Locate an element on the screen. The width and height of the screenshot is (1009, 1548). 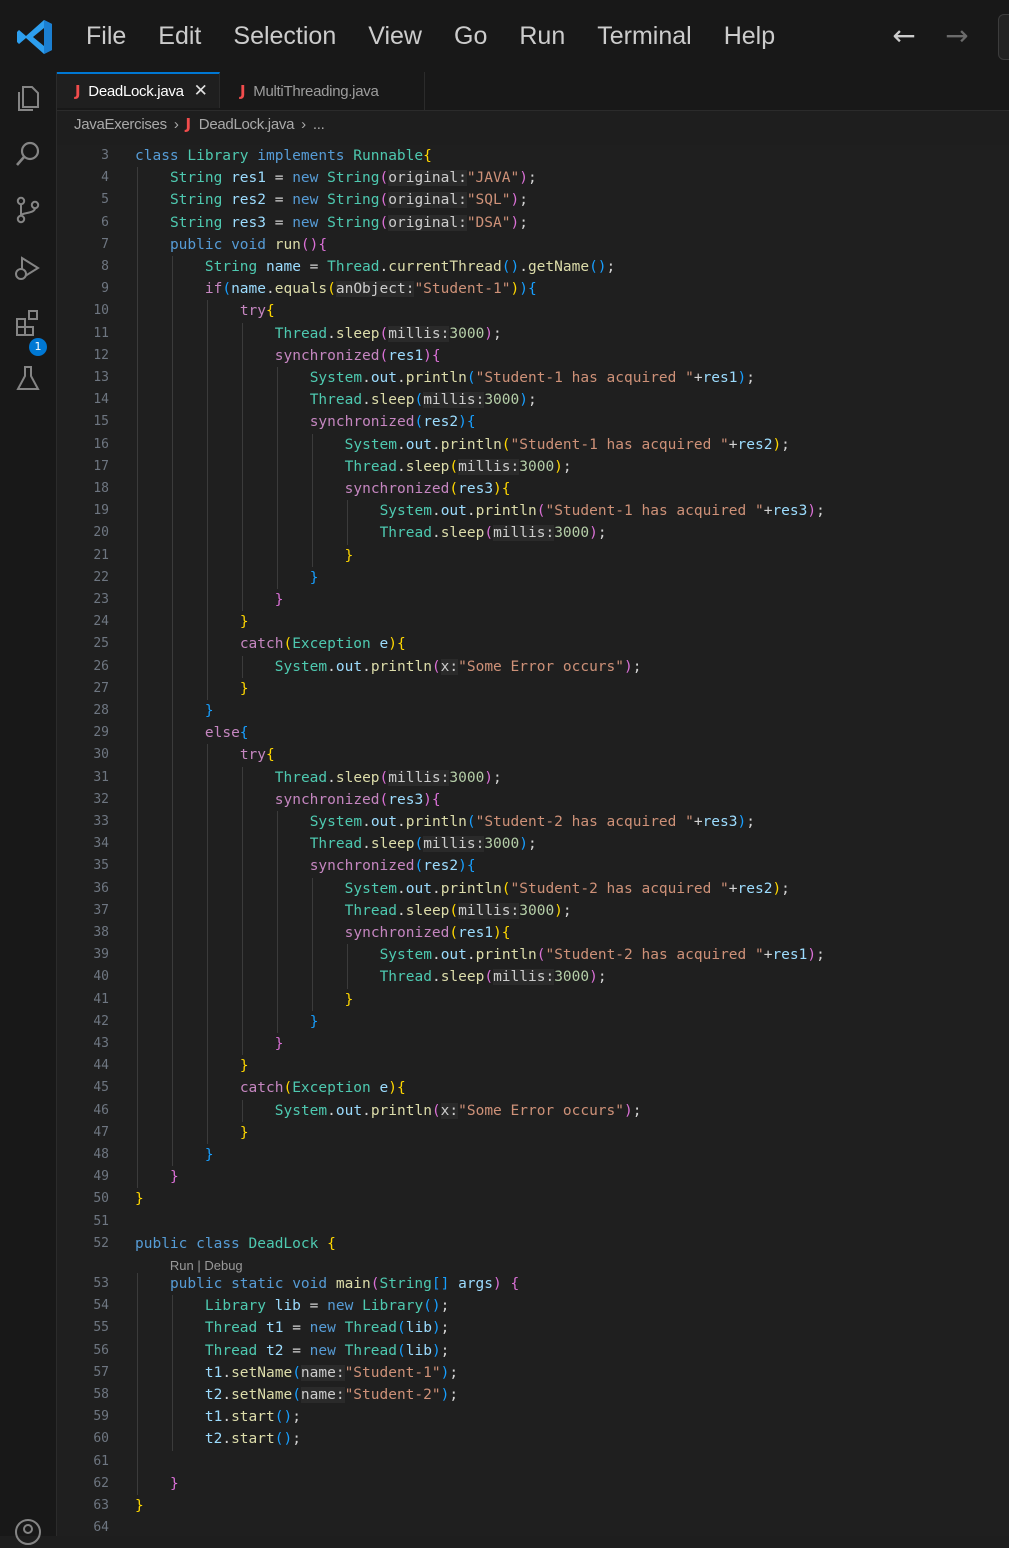
code-line: class Library implements Runnable{ is located at coordinates (283, 156).